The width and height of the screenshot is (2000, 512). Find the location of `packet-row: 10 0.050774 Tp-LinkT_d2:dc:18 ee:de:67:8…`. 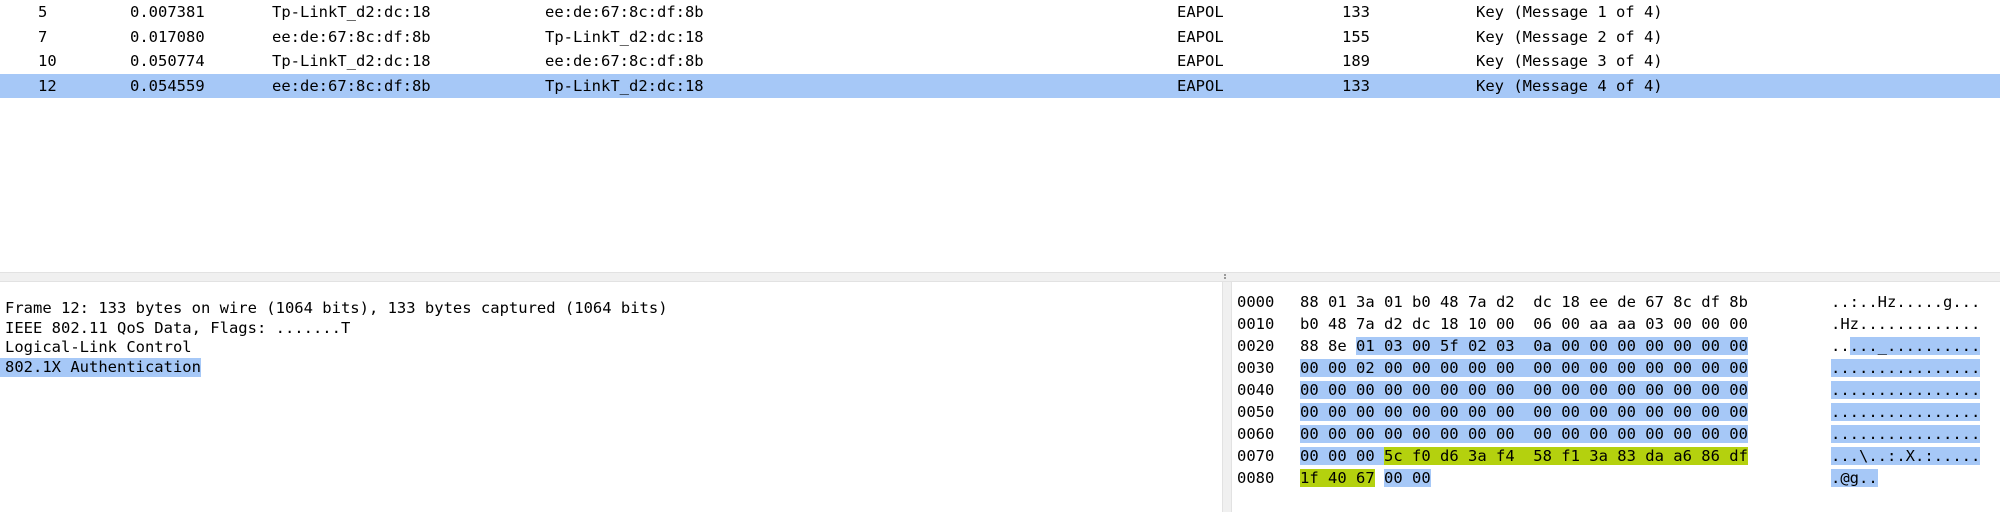

packet-row: 10 0.050774 Tp-LinkT_d2:dc:18 ee:de:67:8… is located at coordinates (1000, 61).